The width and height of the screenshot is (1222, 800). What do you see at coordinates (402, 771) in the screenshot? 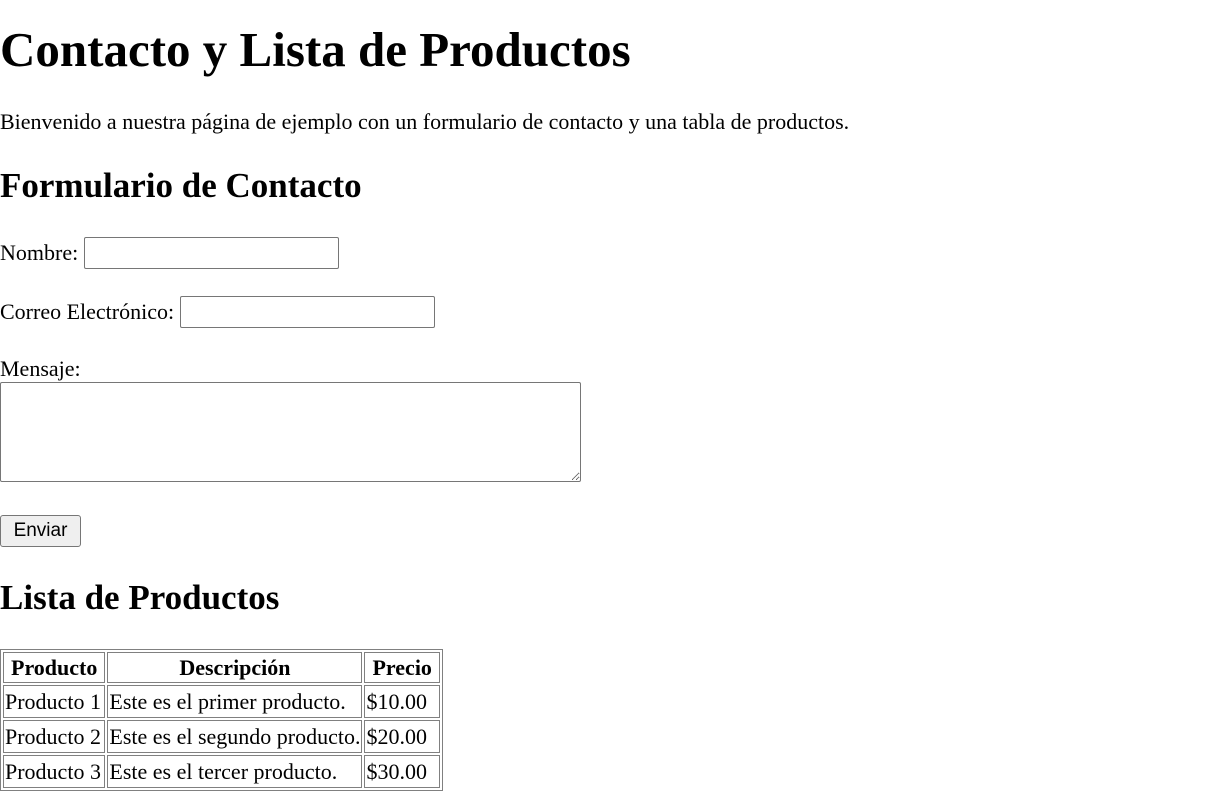
I see `product-price-cell: $30.00` at bounding box center [402, 771].